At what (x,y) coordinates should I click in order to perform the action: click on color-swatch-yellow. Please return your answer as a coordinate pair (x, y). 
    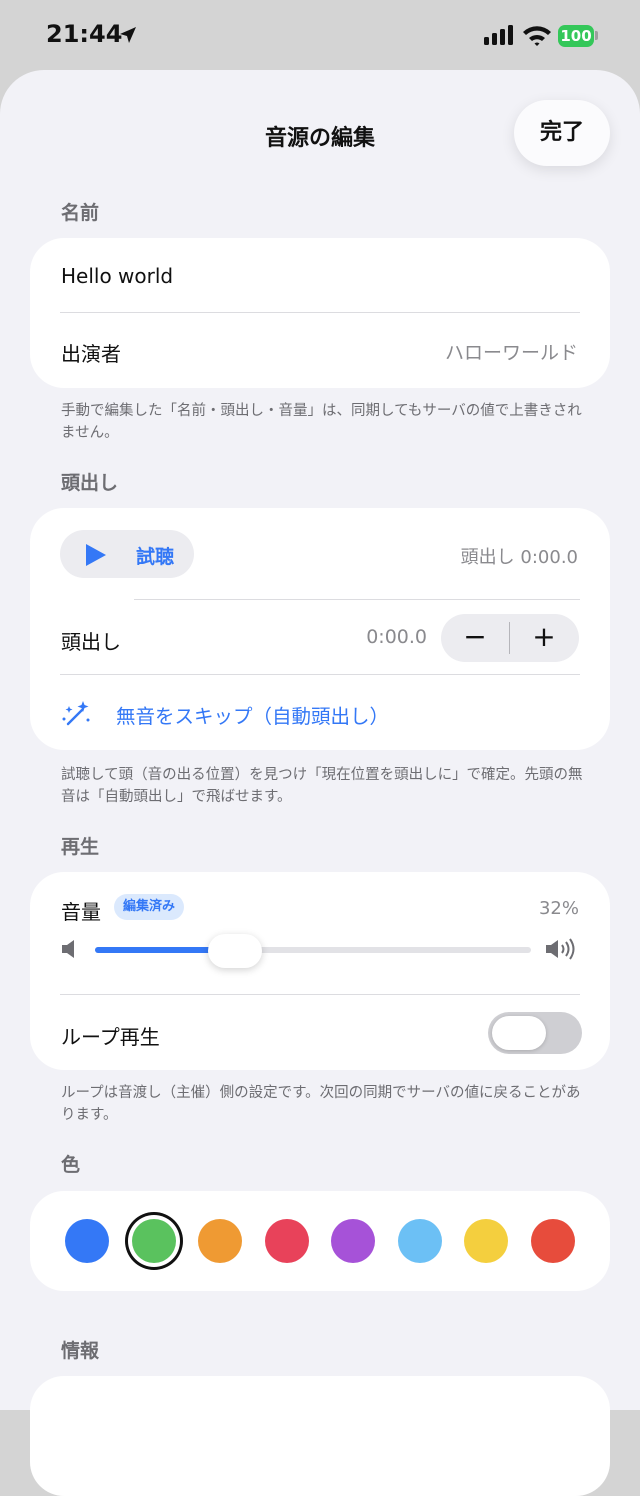
    Looking at the image, I should click on (486, 1241).